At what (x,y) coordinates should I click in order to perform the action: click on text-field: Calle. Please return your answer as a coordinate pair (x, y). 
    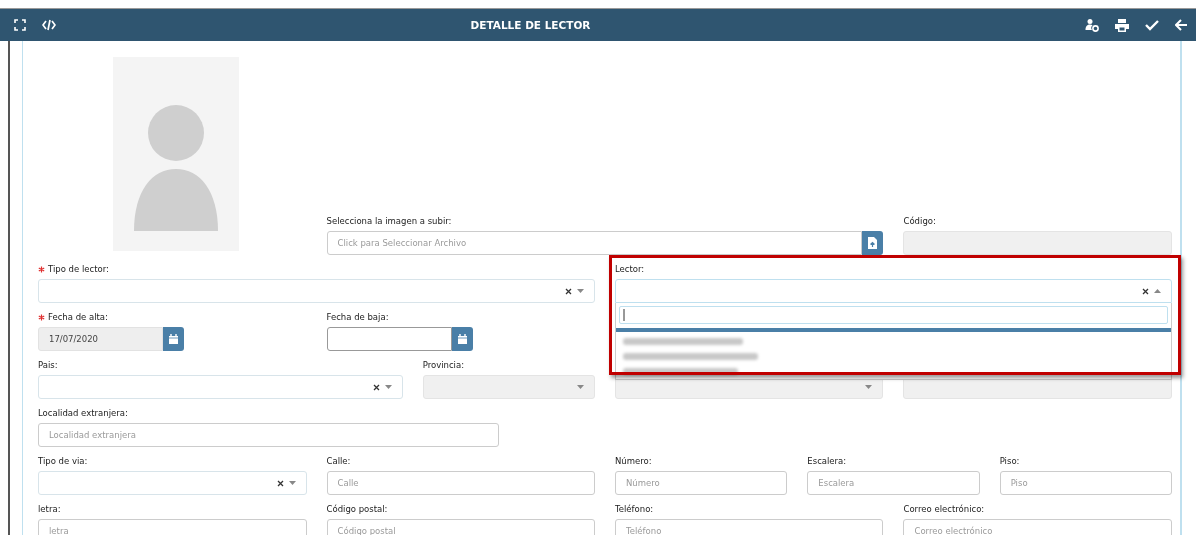
    Looking at the image, I should click on (460, 483).